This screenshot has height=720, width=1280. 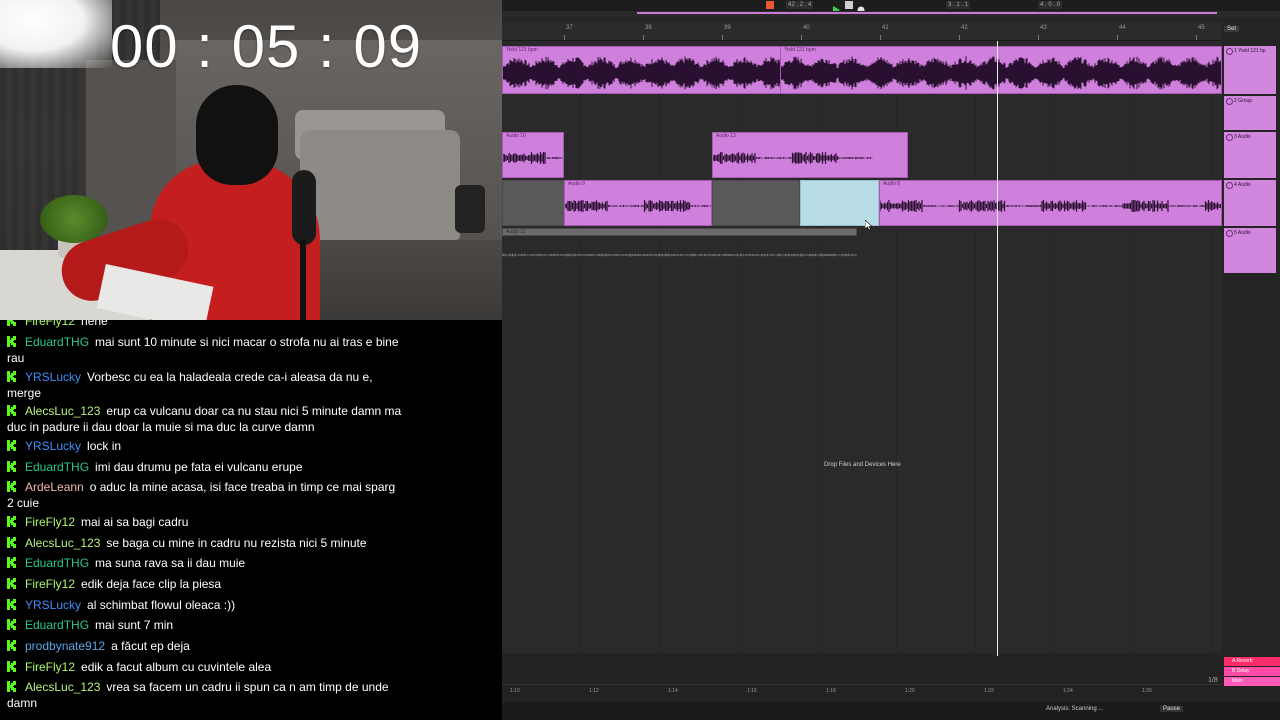 I want to click on track-name: 2 Group, so click(x=1243, y=101).